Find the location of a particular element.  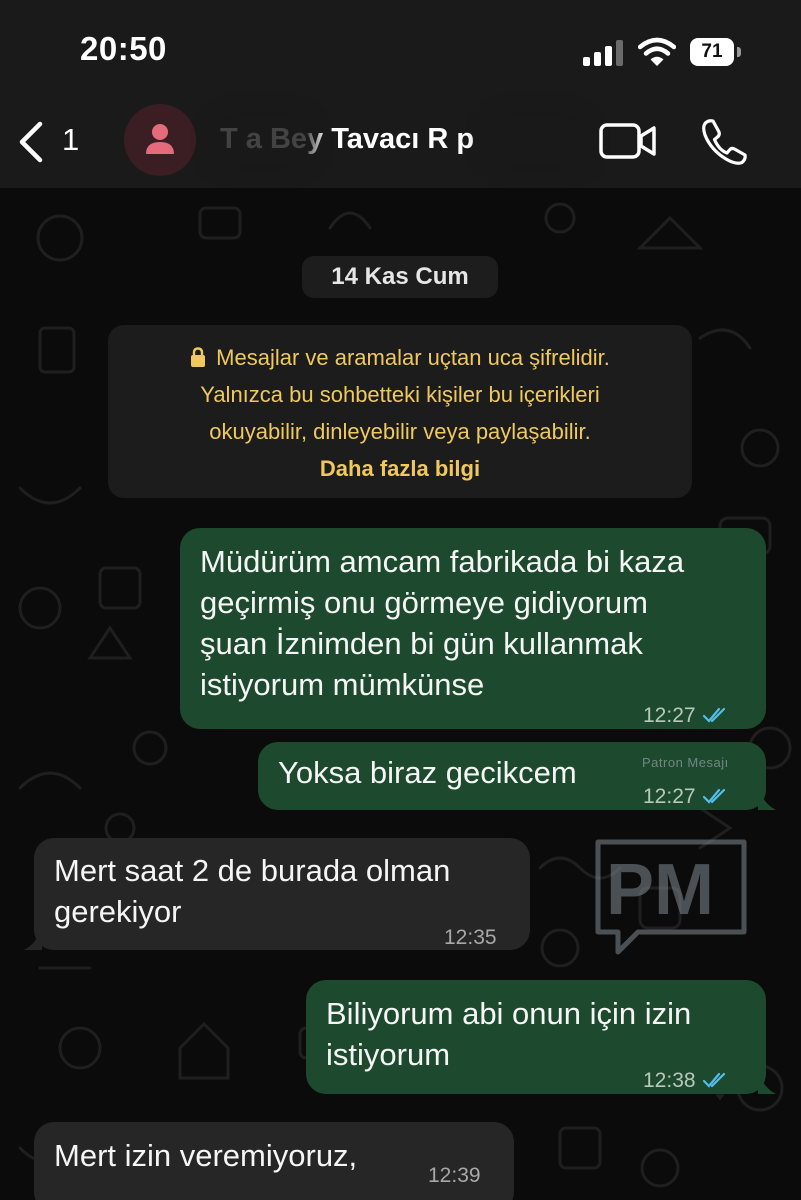

chat-header: 1 T a Bey Tavacı R p is located at coordinates (400, 144).